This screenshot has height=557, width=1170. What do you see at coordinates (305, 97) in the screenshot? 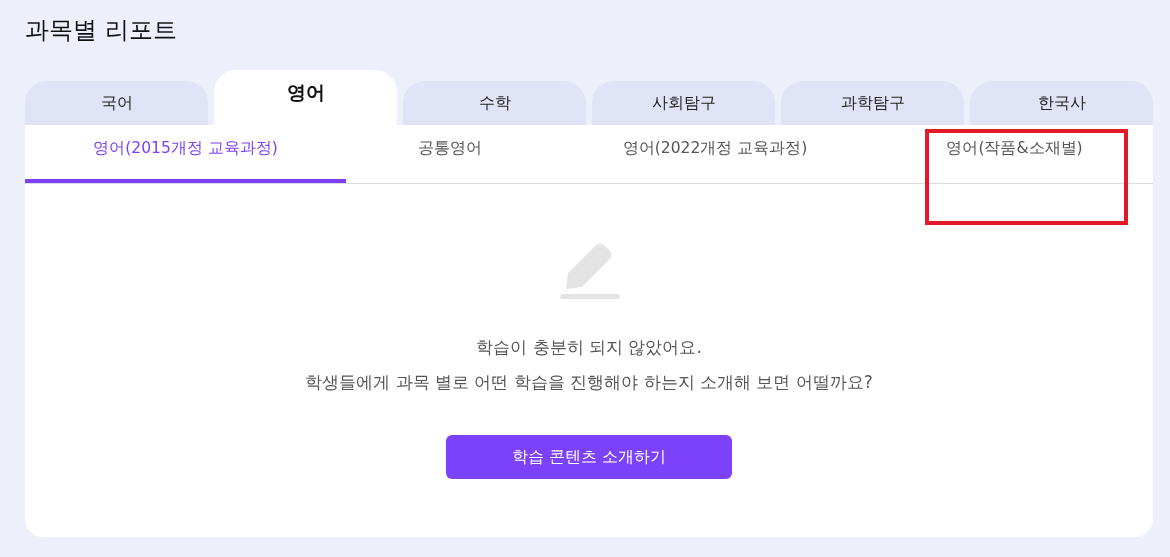
I see `subject-tab: 영어` at bounding box center [305, 97].